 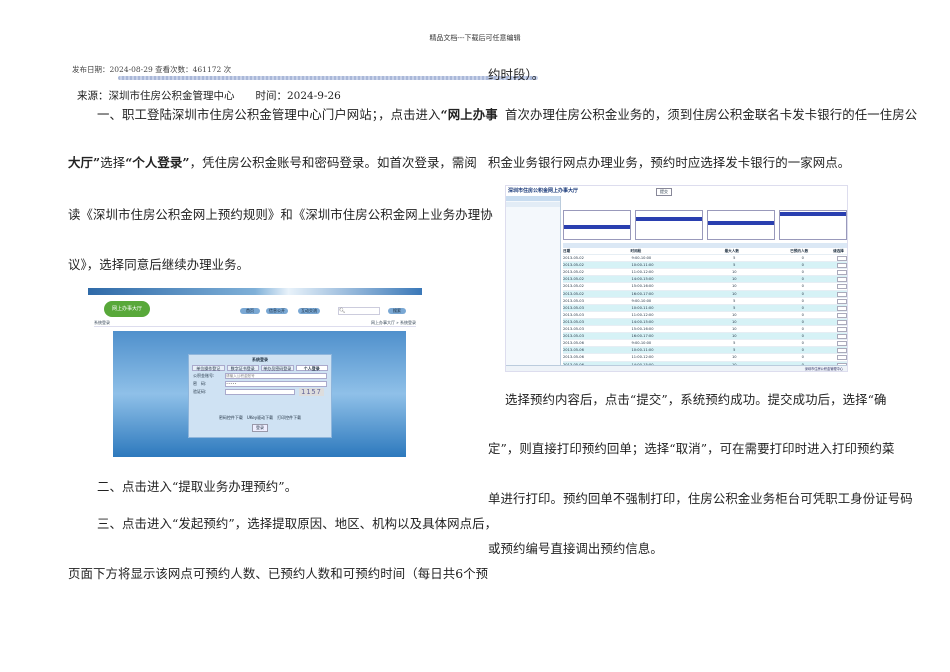 I want to click on table-row: 2013-05-03 11:00-12:00 10 0, so click(x=705, y=315).